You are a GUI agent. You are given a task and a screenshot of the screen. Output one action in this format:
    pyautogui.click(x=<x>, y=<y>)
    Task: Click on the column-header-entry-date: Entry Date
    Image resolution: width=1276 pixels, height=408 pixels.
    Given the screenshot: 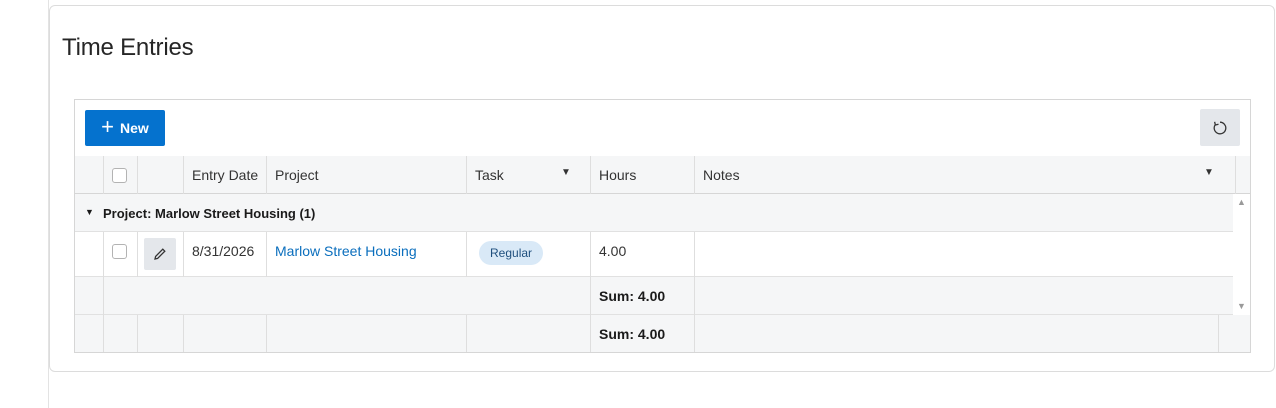 What is the action you would take?
    pyautogui.click(x=225, y=175)
    